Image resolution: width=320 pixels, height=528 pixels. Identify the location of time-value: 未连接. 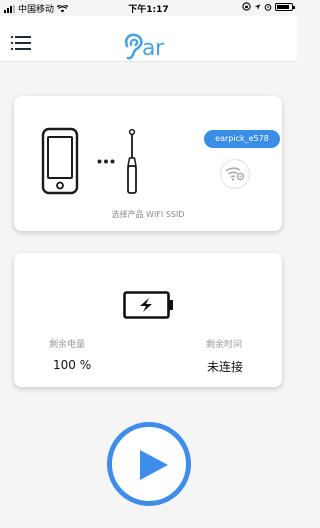
(225, 367).